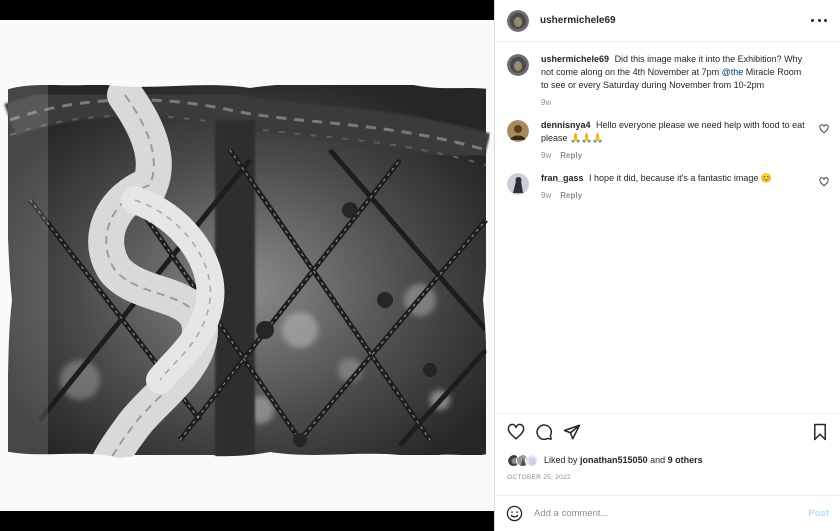 Image resolution: width=840 pixels, height=531 pixels. I want to click on likes-summary: Liked by jonathan515050 and 9 others, so click(605, 460).